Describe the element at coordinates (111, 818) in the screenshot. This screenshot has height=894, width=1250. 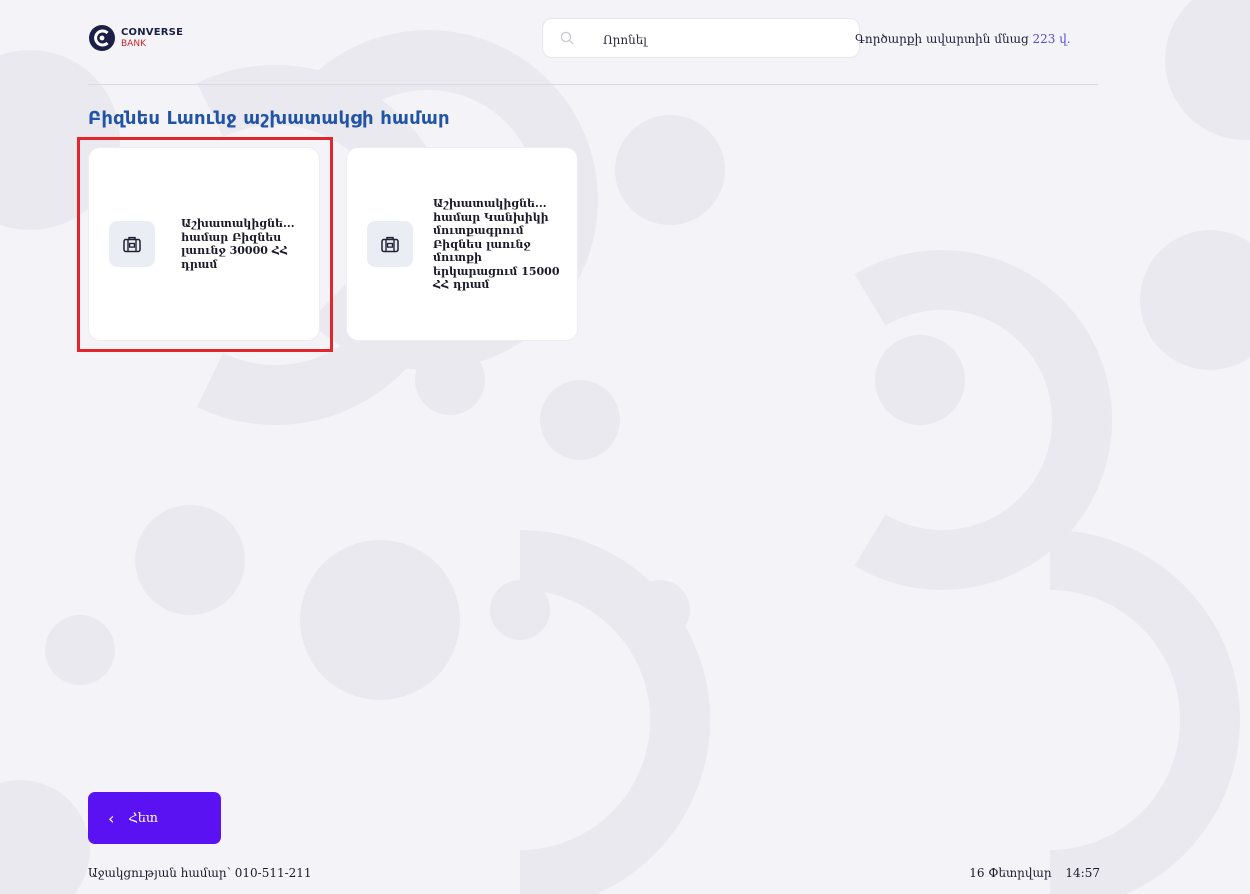
I see `chevron-left-icon: ‹` at that location.